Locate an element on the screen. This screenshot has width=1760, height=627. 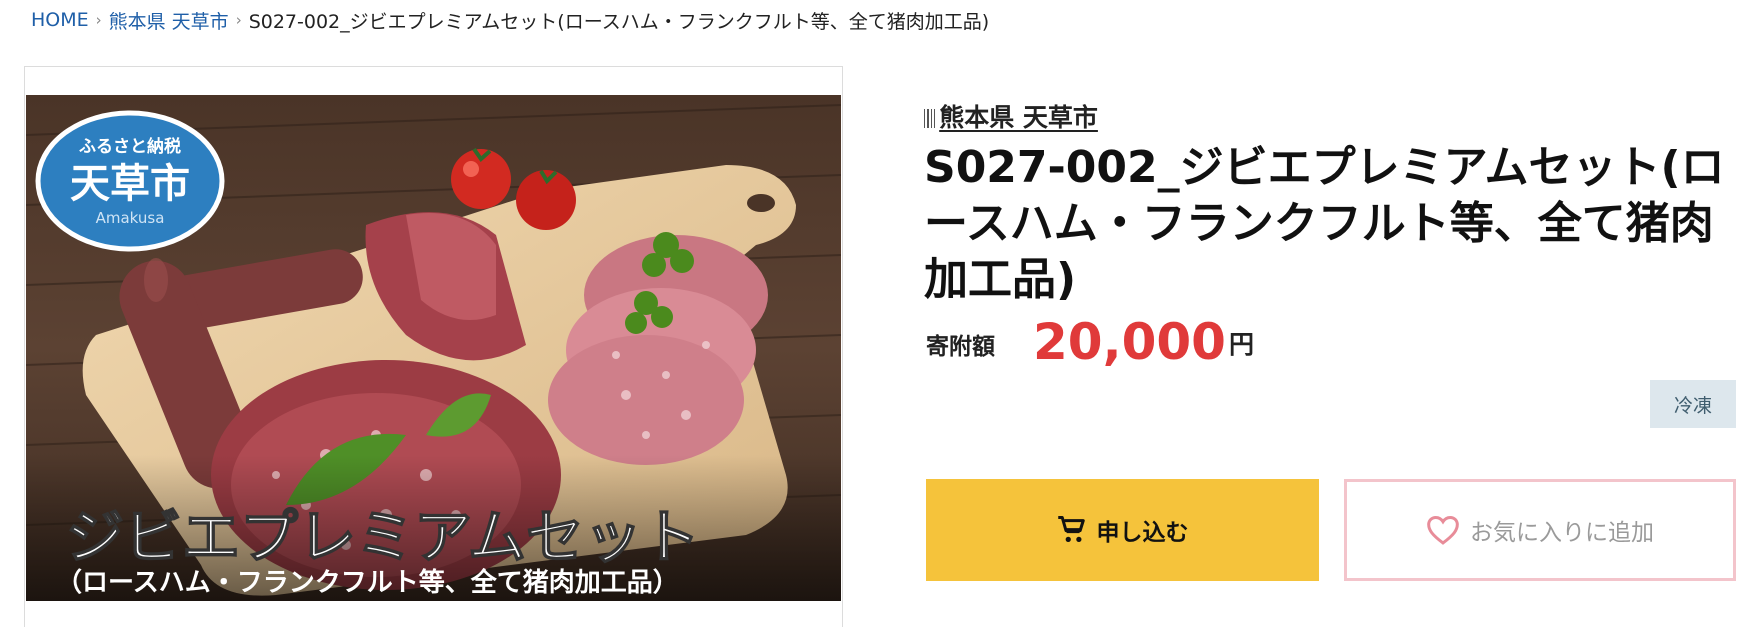
amakusa-logo: ふるさと納税 天草市 Amakusa is located at coordinates (130, 181).